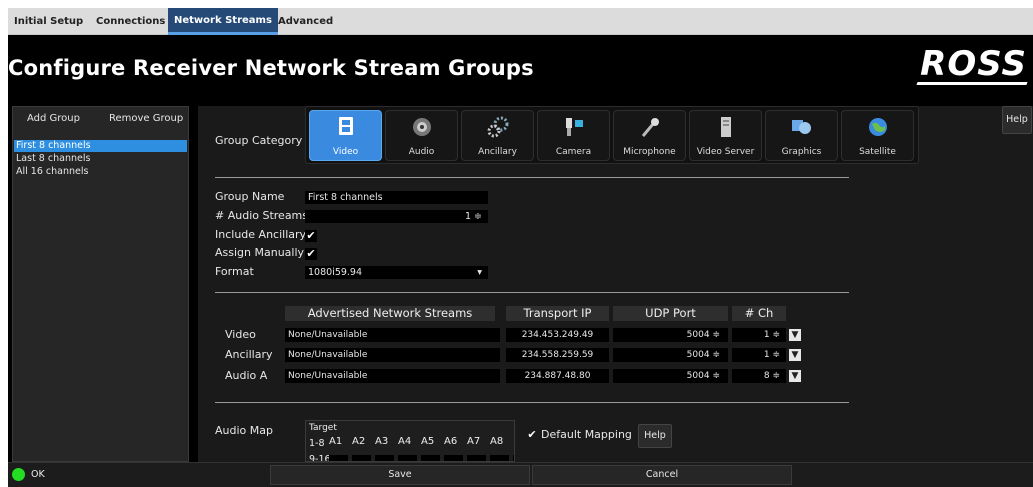  What do you see at coordinates (396, 197) in the screenshot?
I see `group-name-input: First 8 channels` at bounding box center [396, 197].